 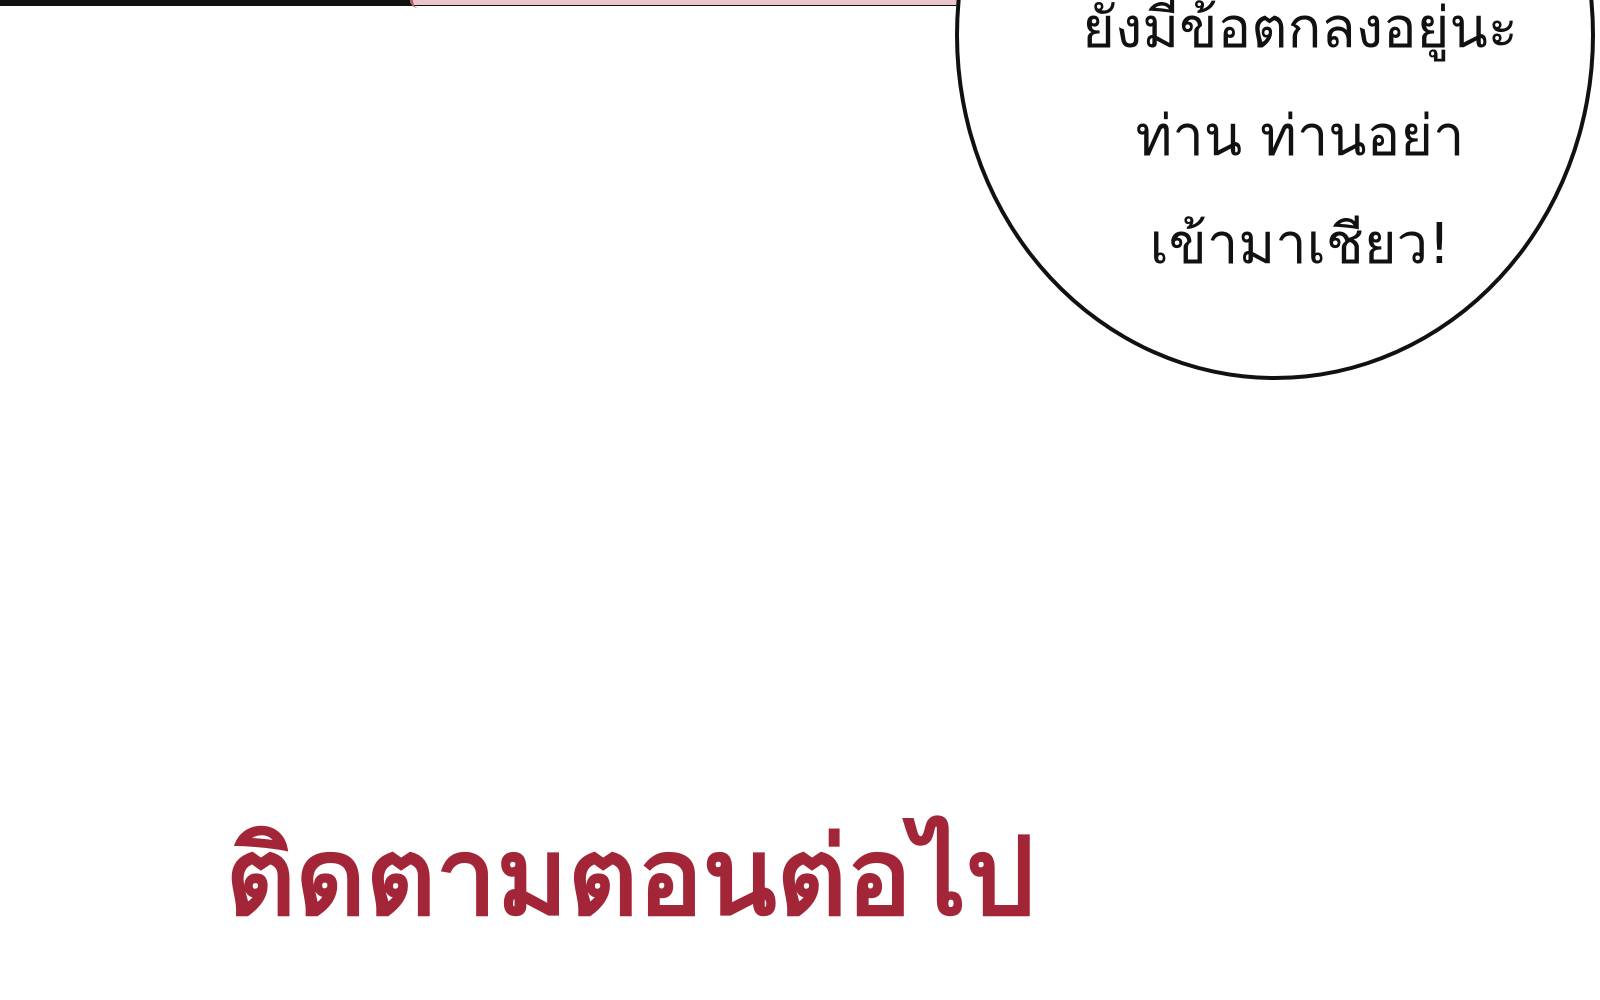 What do you see at coordinates (630, 877) in the screenshot?
I see `to-be-continued-banner: ติดตามตอนต่อไป` at bounding box center [630, 877].